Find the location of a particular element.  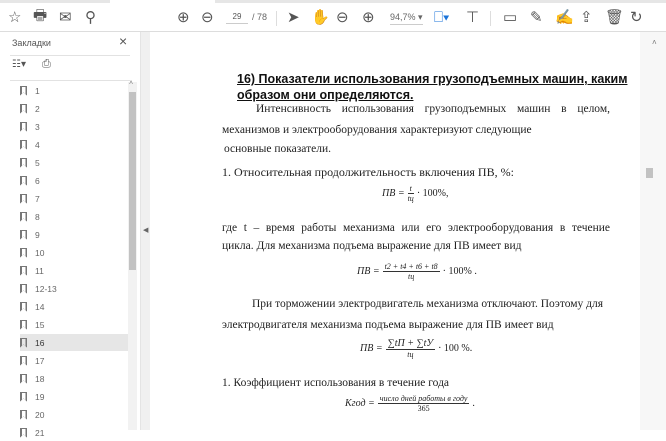

bookmark-item: 18 is located at coordinates (74, 378).